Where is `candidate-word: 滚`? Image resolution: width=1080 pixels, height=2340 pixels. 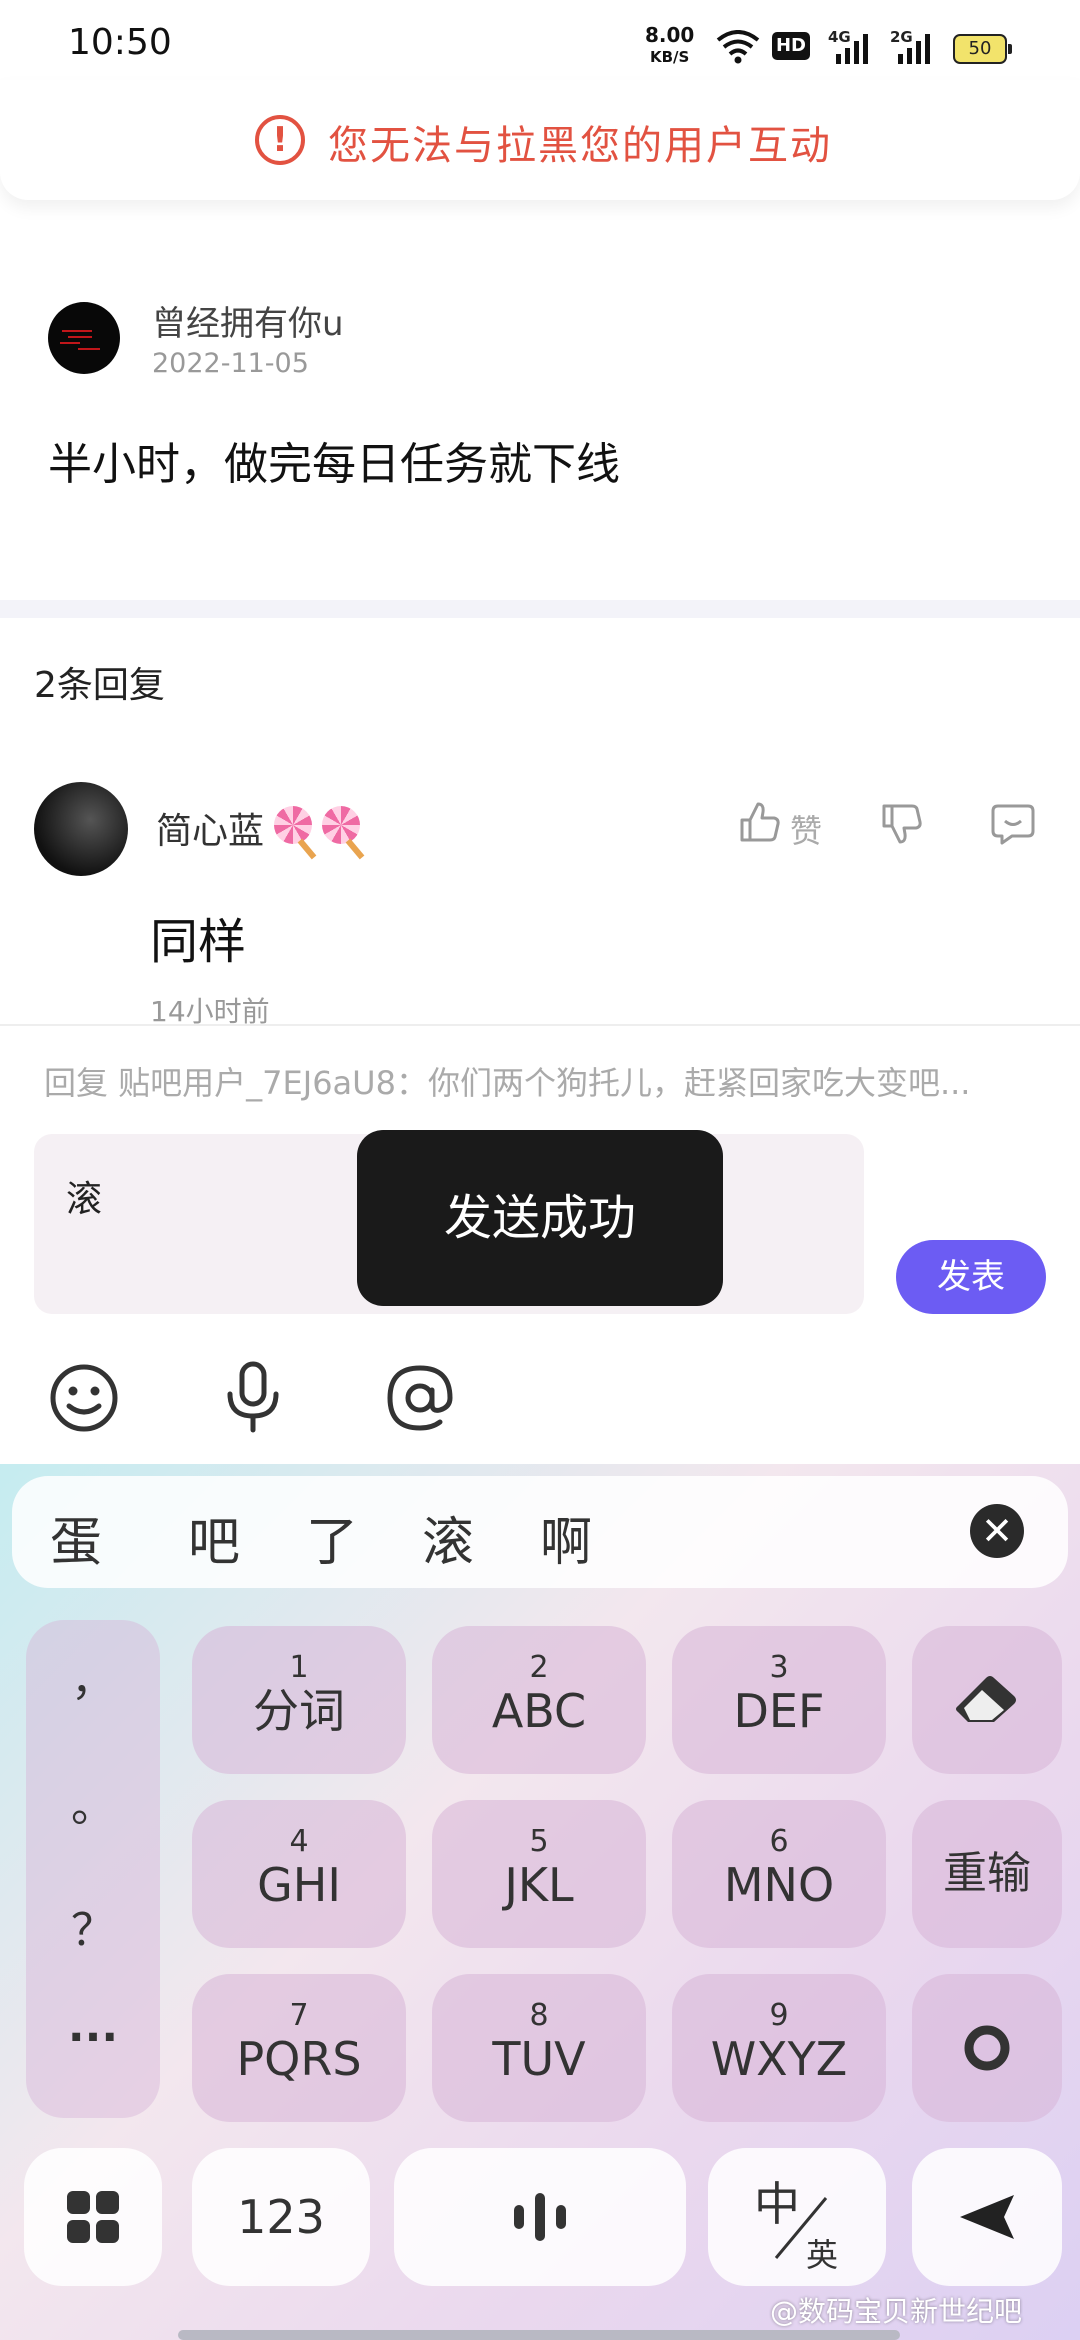
candidate-word: 滚 is located at coordinates (448, 1537).